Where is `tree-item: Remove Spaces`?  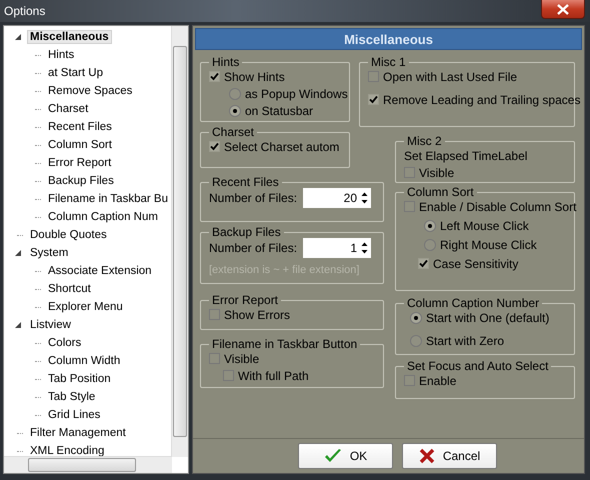
tree-item: Remove Spaces is located at coordinates (90, 91).